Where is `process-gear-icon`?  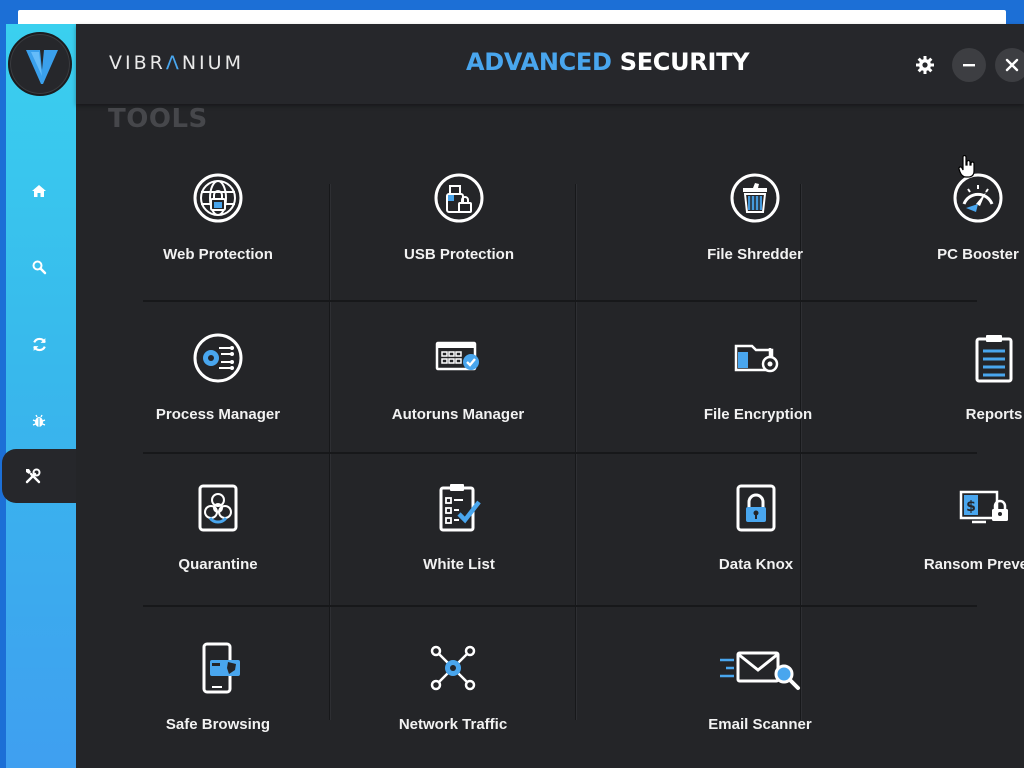 process-gear-icon is located at coordinates (218, 358).